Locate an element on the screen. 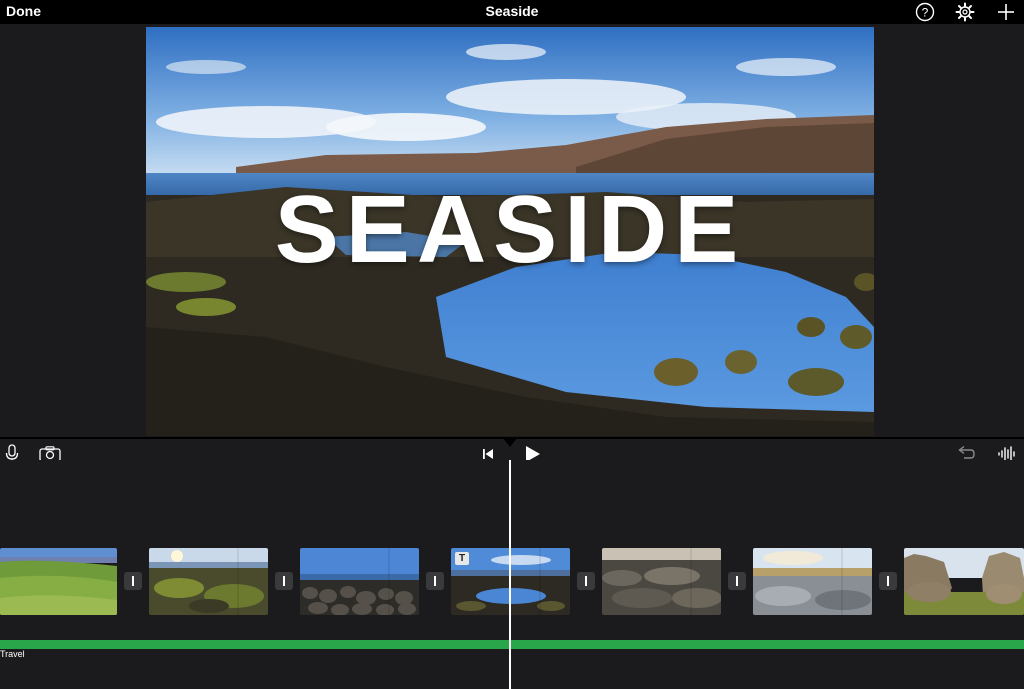 Image resolution: width=1024 pixels, height=689 pixels. clip-1-green-hills is located at coordinates (58, 581).